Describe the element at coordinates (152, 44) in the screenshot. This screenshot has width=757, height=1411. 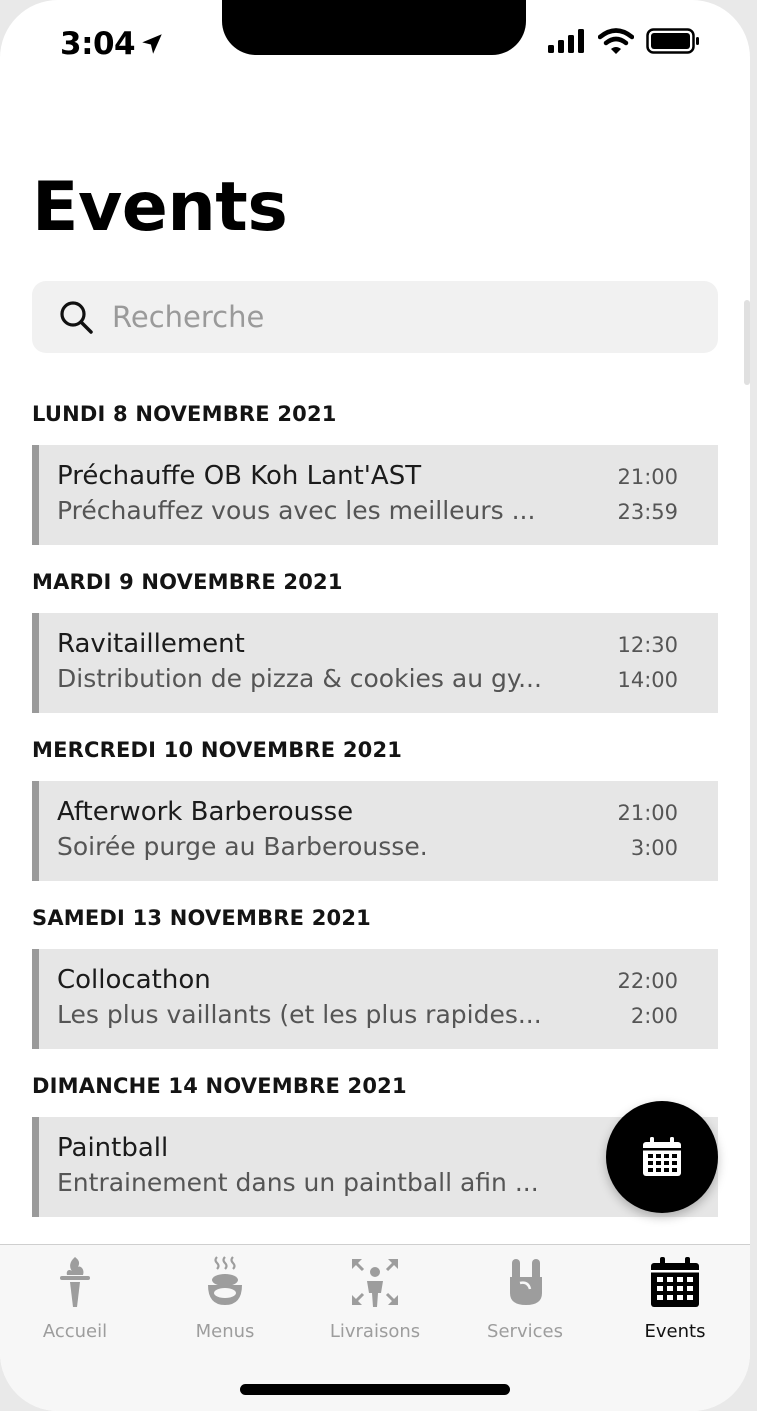
I see `location-arrow-icon` at that location.